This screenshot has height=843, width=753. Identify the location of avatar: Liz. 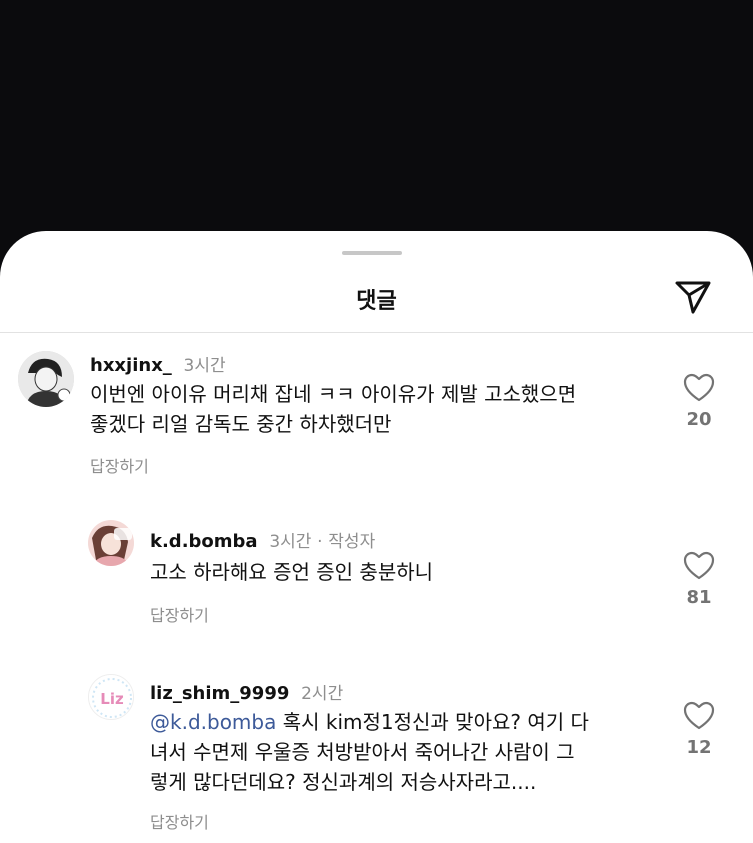
(111, 697).